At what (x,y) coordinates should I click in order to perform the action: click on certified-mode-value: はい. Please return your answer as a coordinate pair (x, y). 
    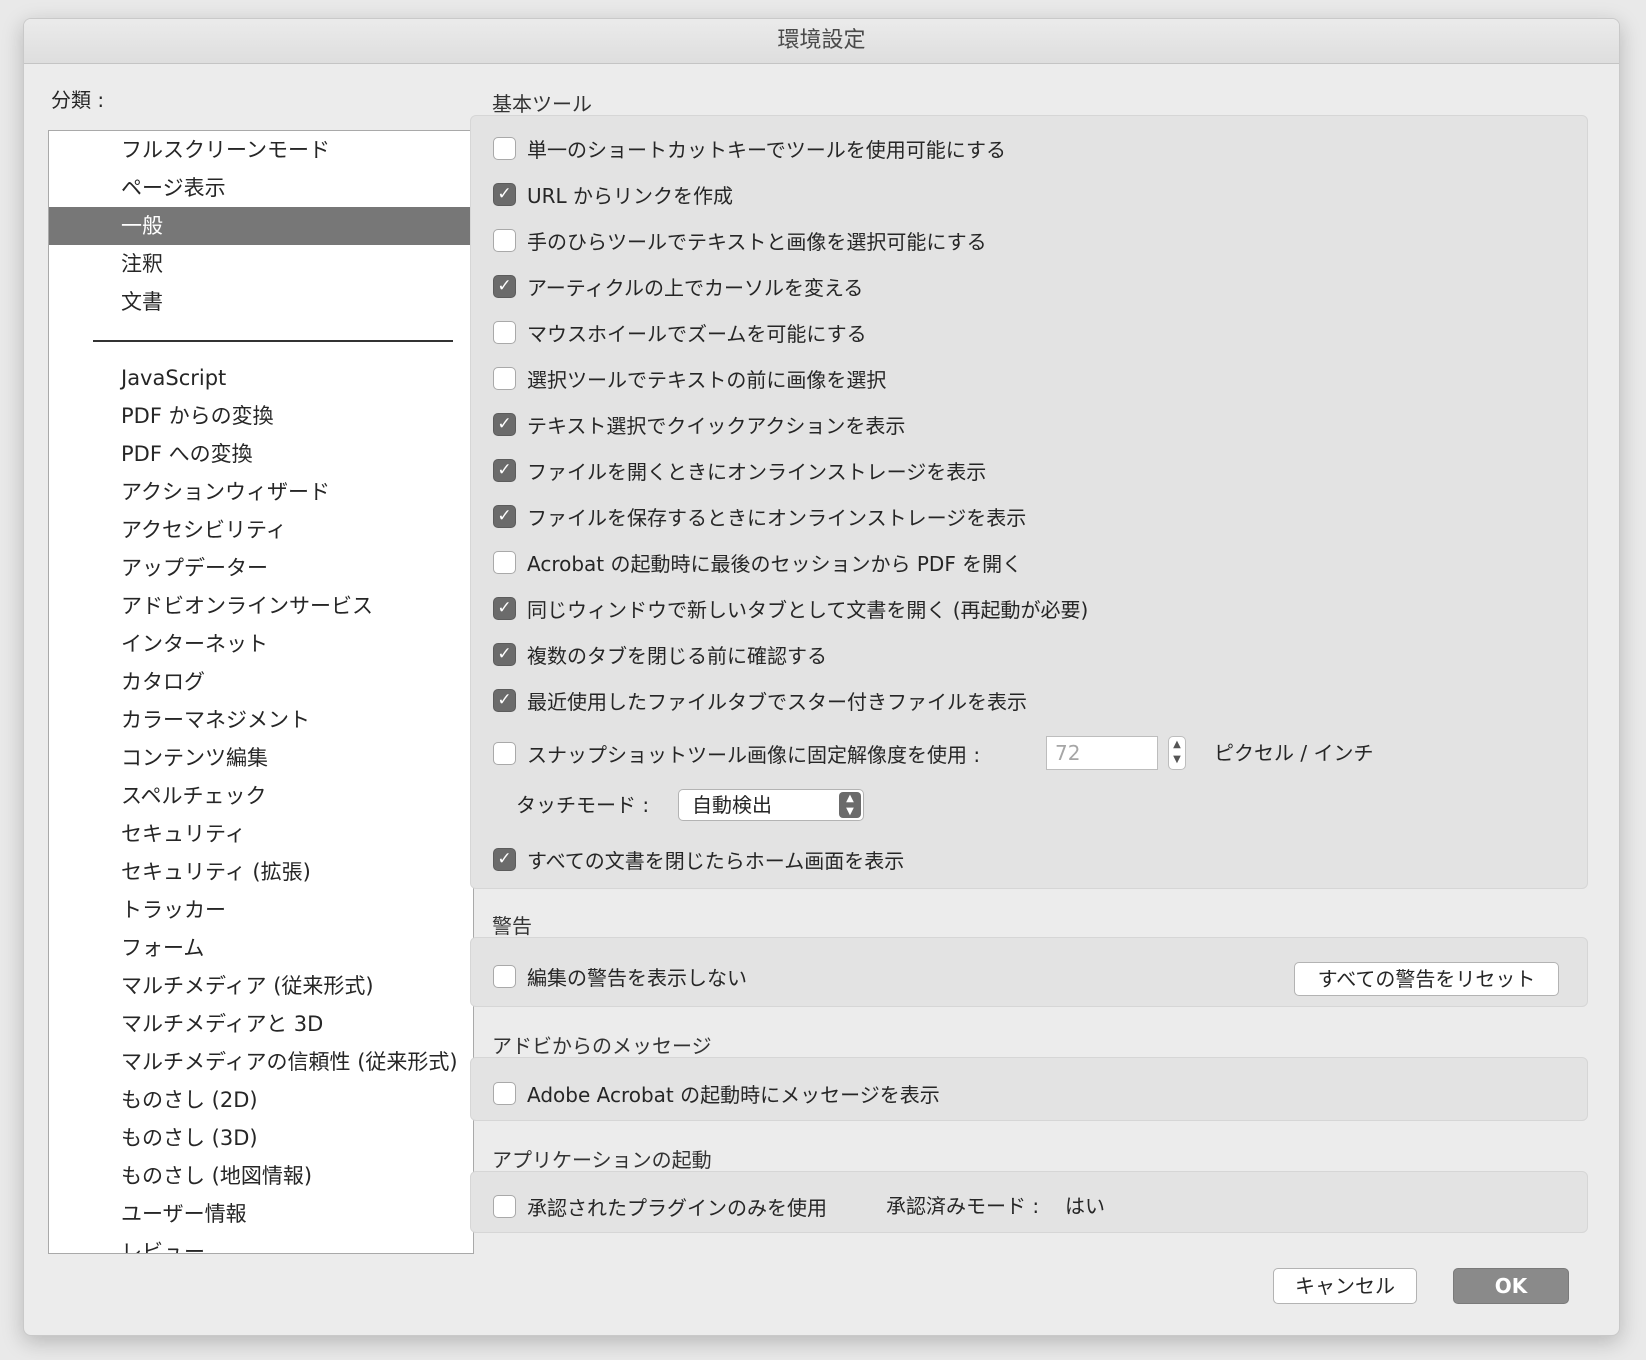
    Looking at the image, I should click on (1085, 1206).